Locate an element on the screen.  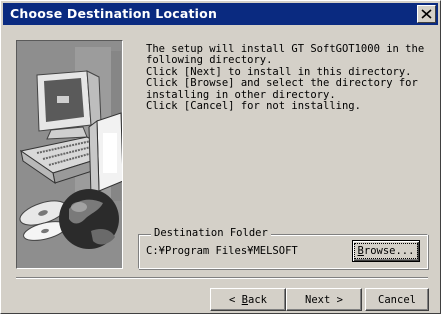
cancel-button: Cancel is located at coordinates (397, 299).